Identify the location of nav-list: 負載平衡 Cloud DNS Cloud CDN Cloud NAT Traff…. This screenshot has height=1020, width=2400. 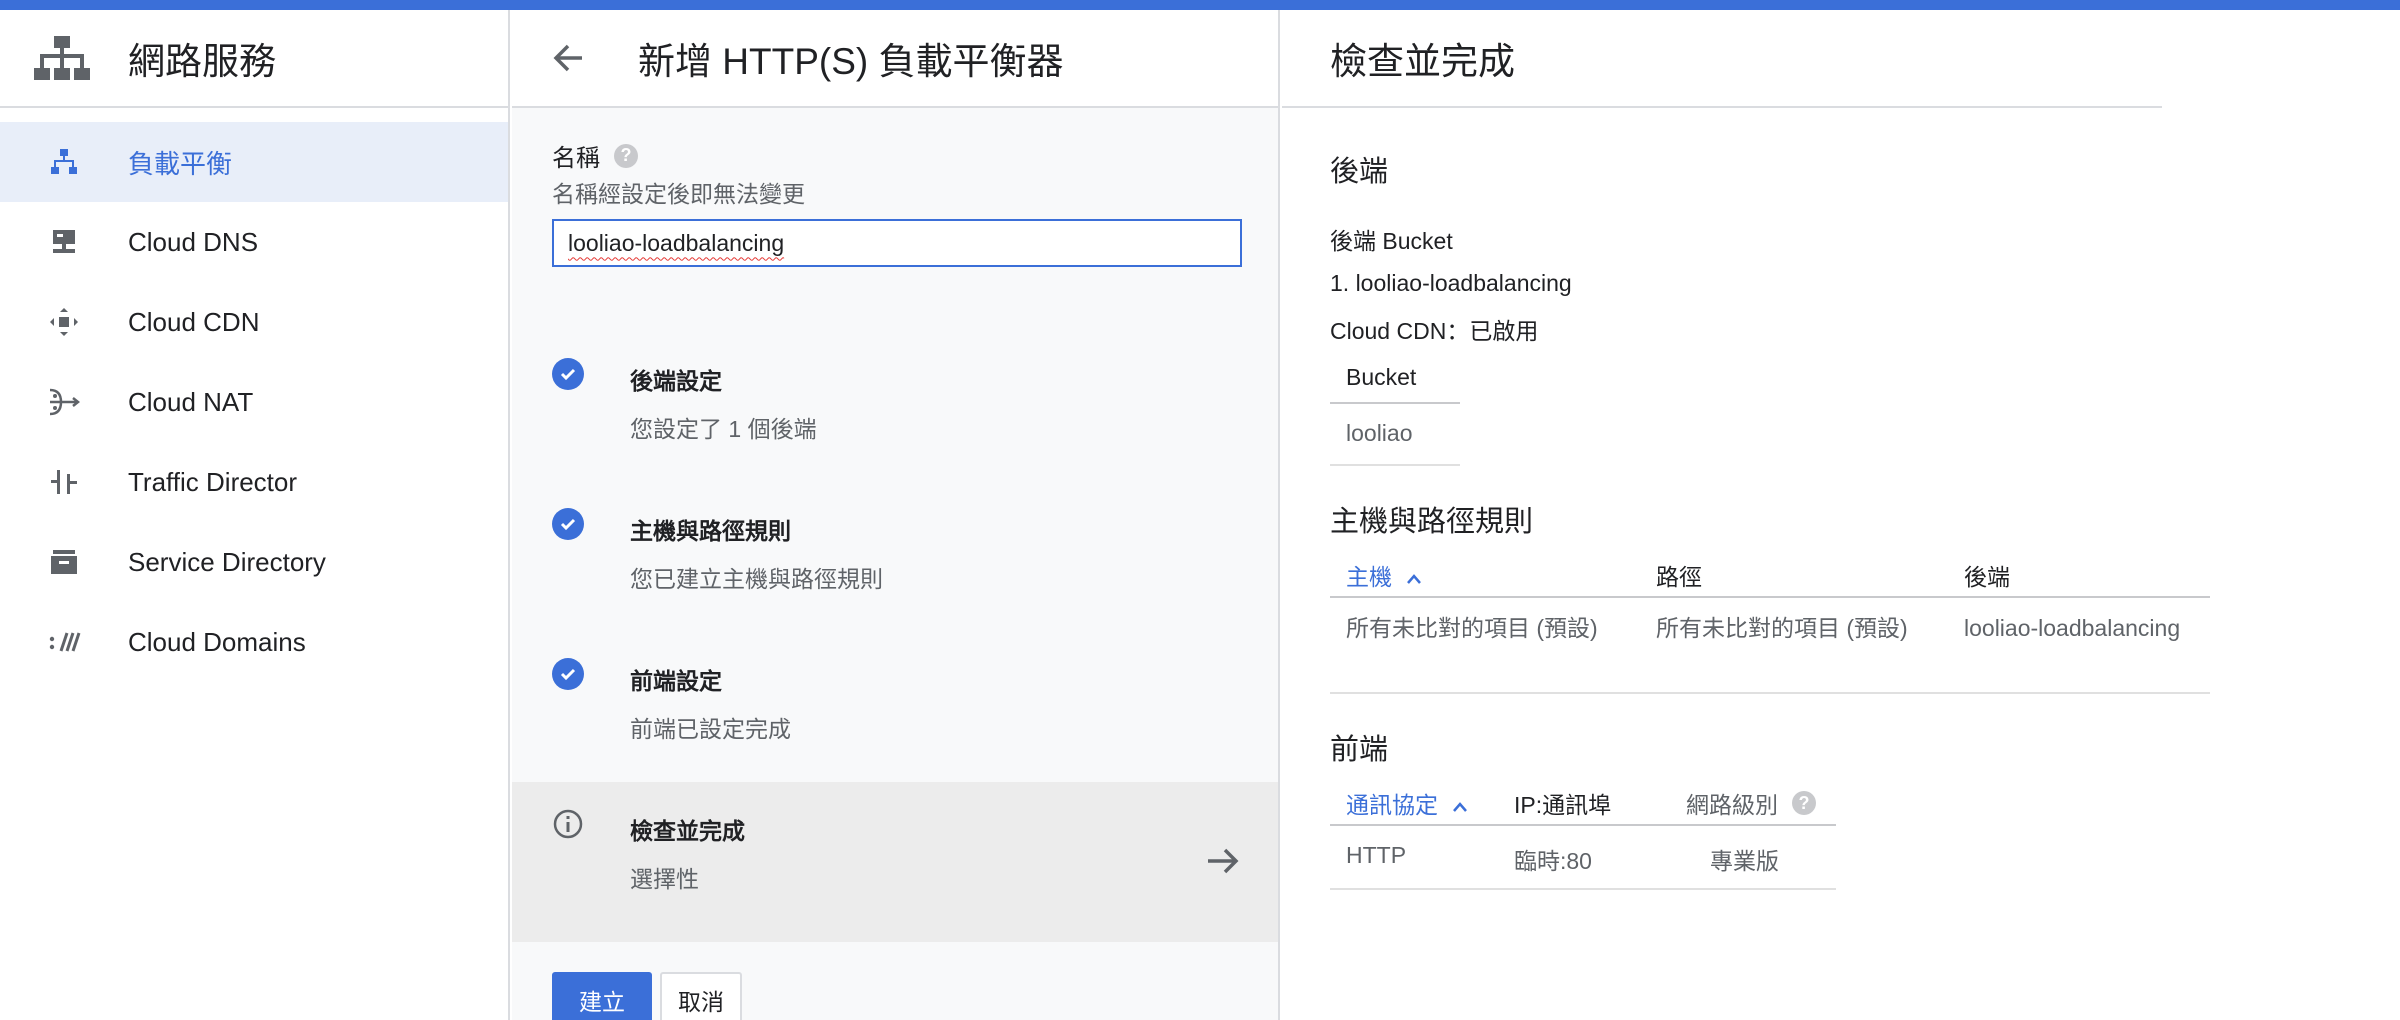
(254, 395).